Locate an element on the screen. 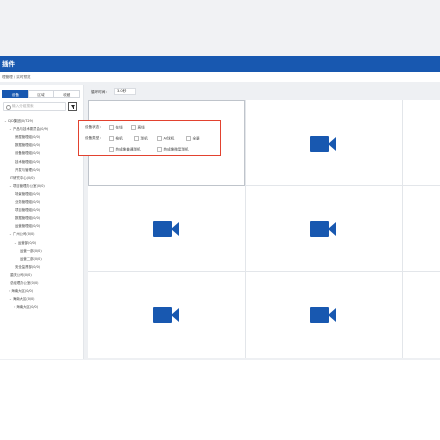  tree-item: 运营二部(0/0) is located at coordinates (30, 259).